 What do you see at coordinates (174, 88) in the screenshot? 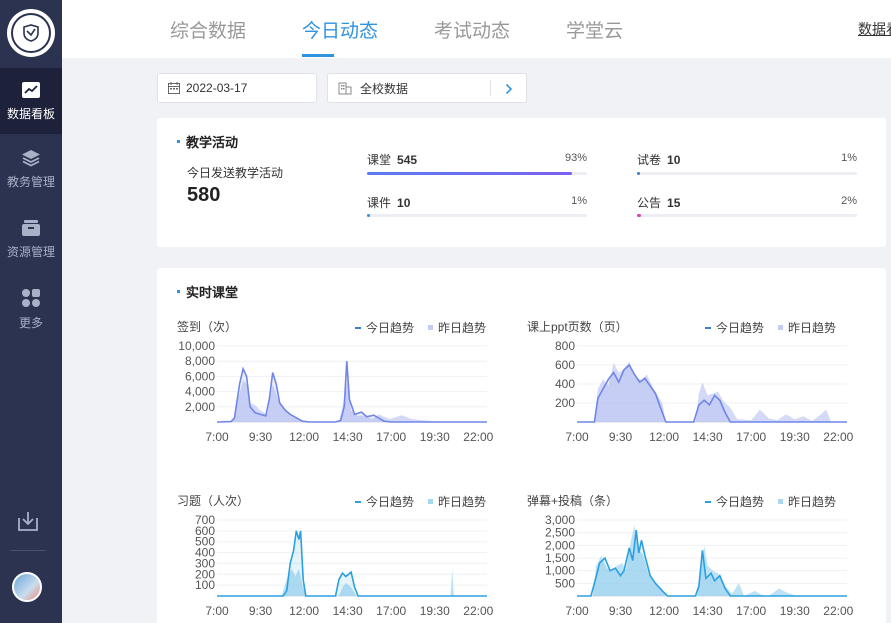
I see `calendar-icon` at bounding box center [174, 88].